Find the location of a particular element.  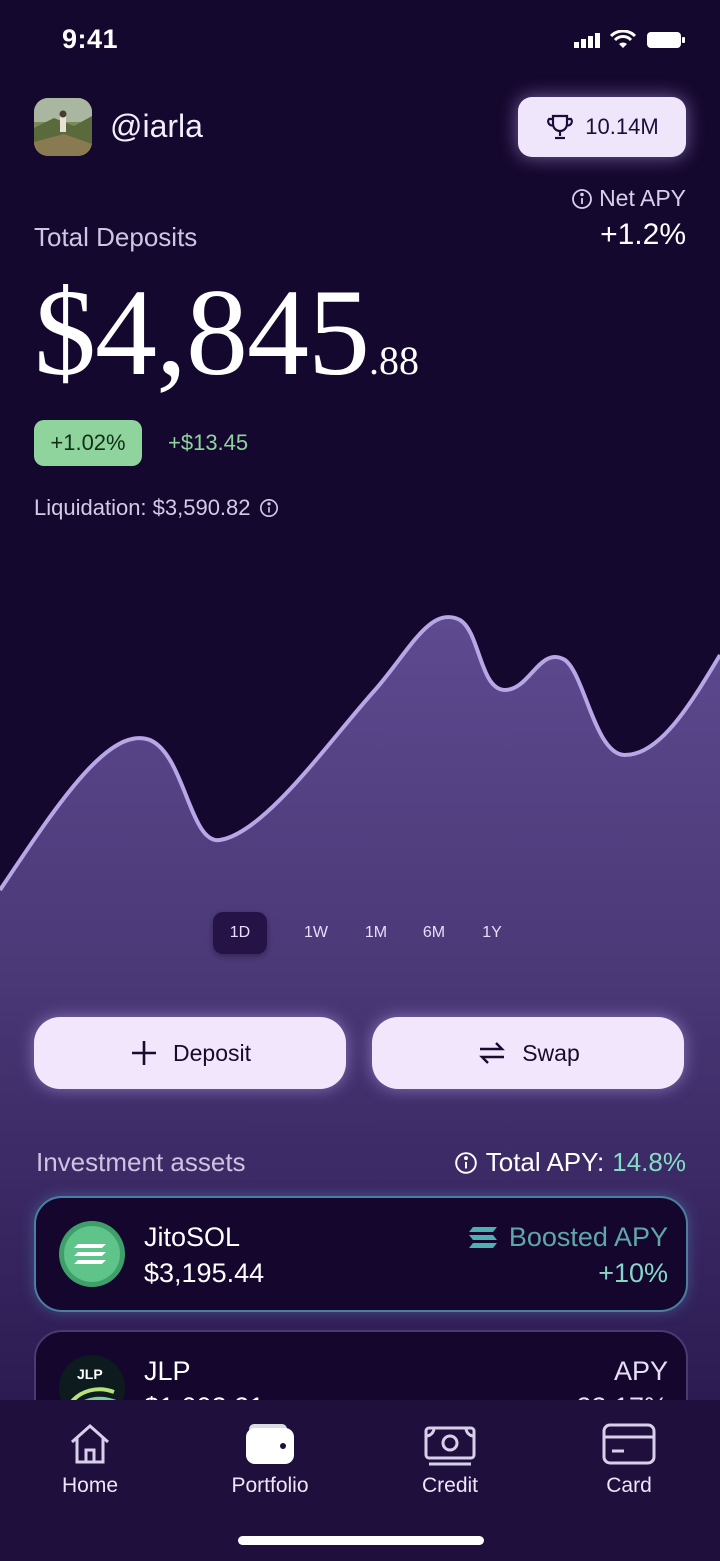

apy-value: +10% is located at coordinates (633, 1273).